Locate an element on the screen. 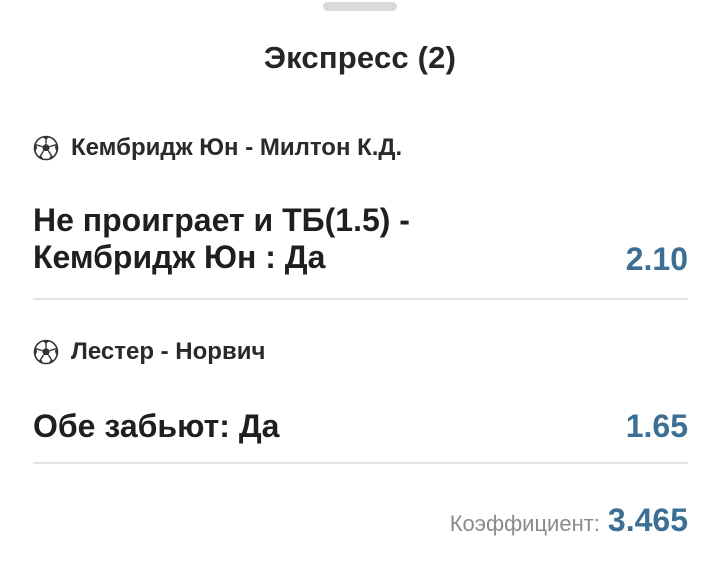 Image resolution: width=720 pixels, height=568 pixels. event-row: Лестер - Норвич is located at coordinates (149, 352).